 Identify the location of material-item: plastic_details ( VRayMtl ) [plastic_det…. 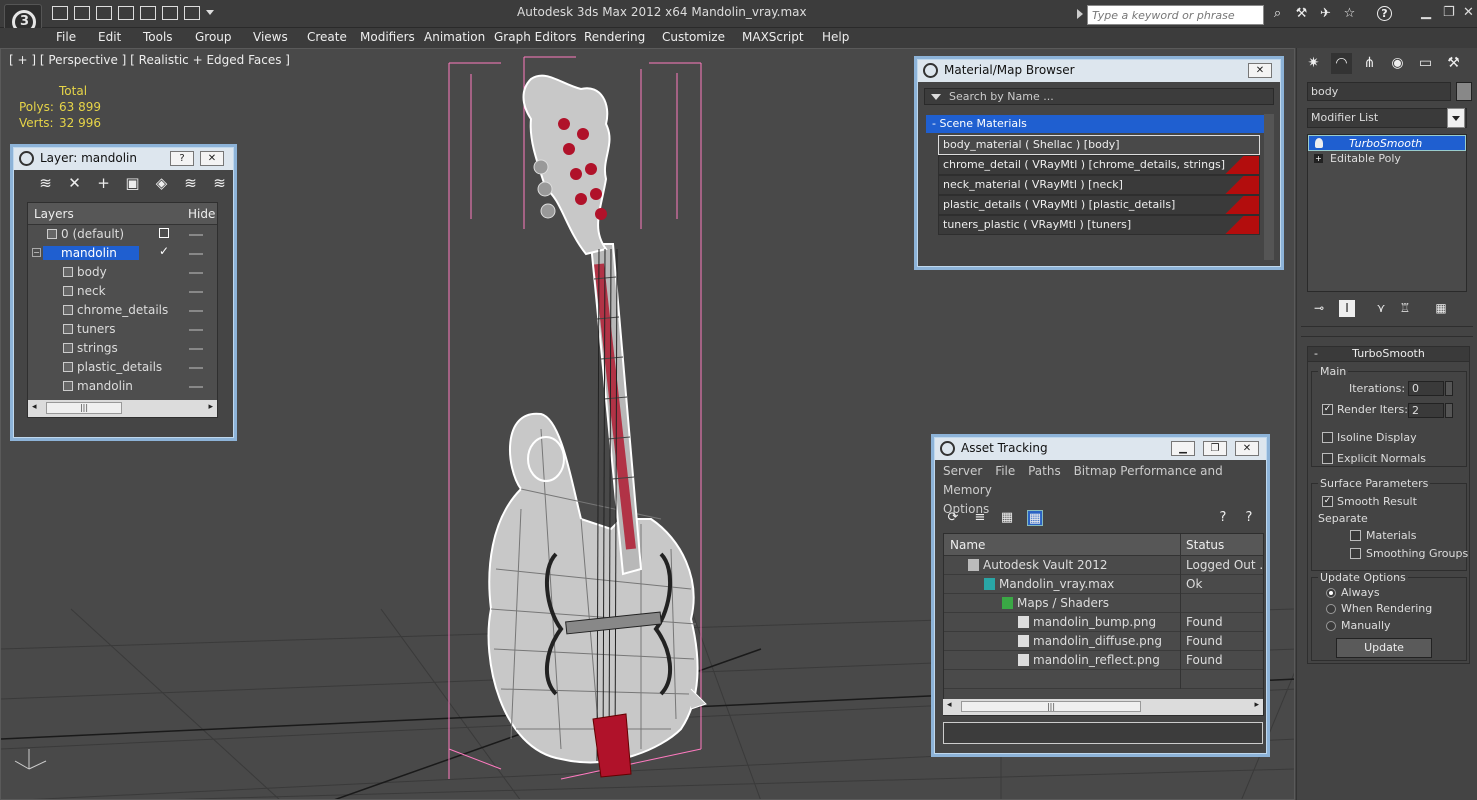
(1099, 205).